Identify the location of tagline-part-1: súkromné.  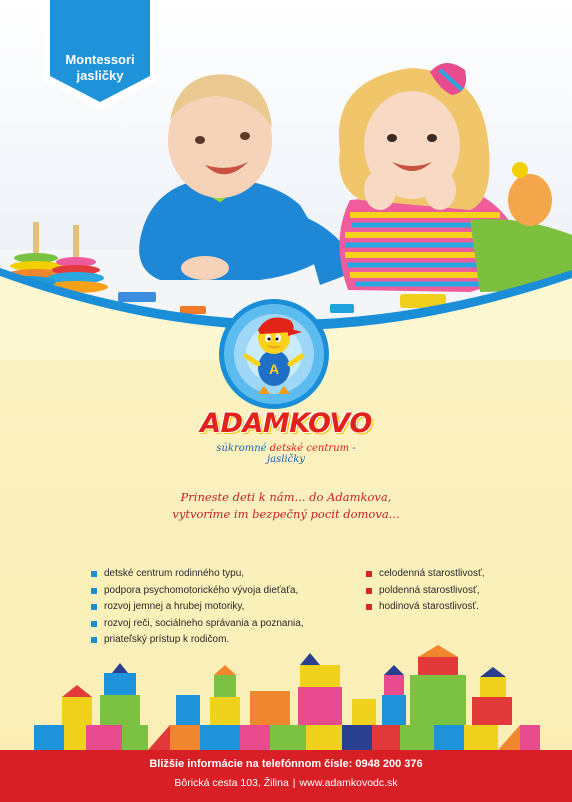
(243, 448).